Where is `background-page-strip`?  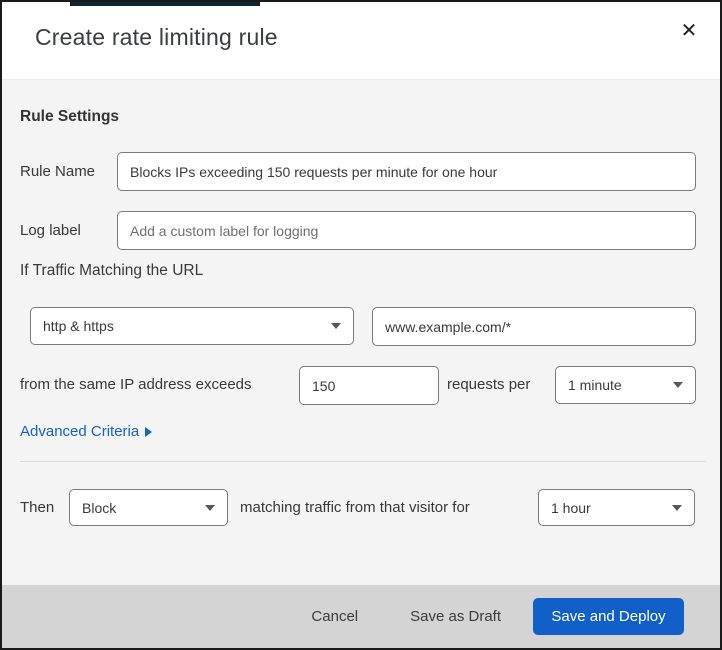 background-page-strip is located at coordinates (165, 4).